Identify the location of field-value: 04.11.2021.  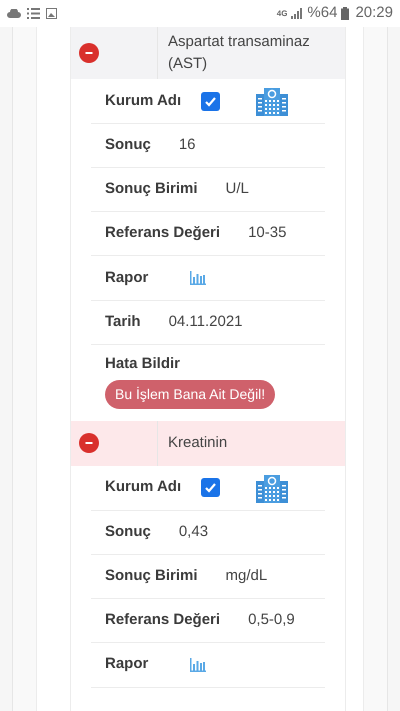
(205, 322).